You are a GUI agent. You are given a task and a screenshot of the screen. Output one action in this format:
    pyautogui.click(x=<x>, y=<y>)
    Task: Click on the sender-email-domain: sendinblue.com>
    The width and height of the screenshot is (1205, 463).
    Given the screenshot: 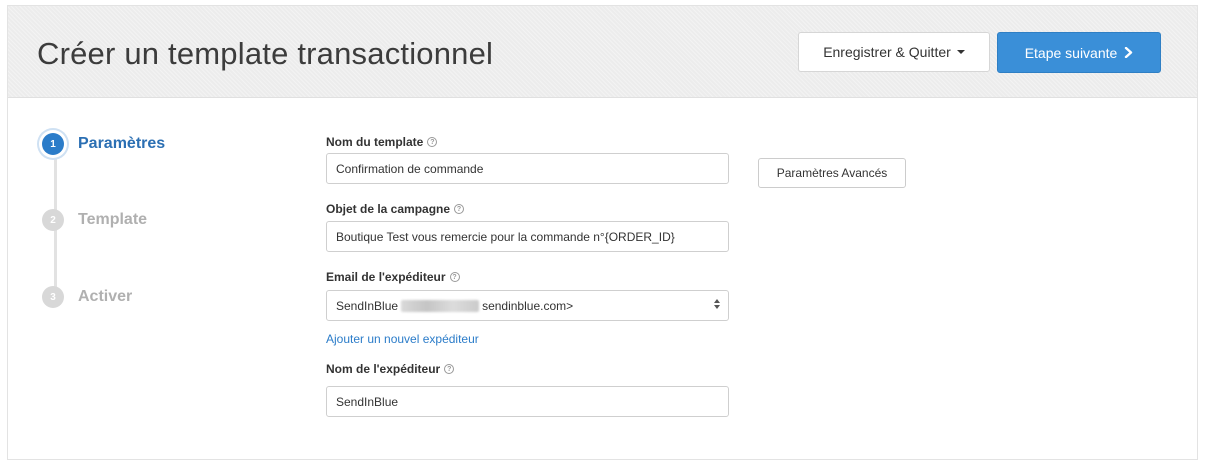 What is the action you would take?
    pyautogui.click(x=528, y=305)
    